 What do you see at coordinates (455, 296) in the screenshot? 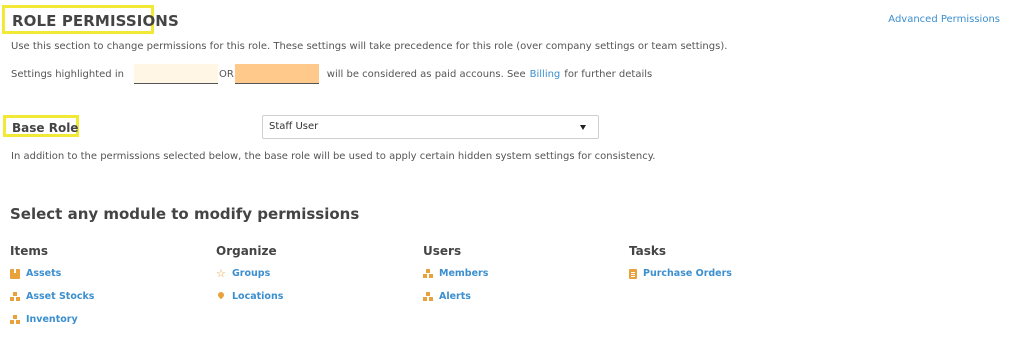
I see `module-label: Alerts` at bounding box center [455, 296].